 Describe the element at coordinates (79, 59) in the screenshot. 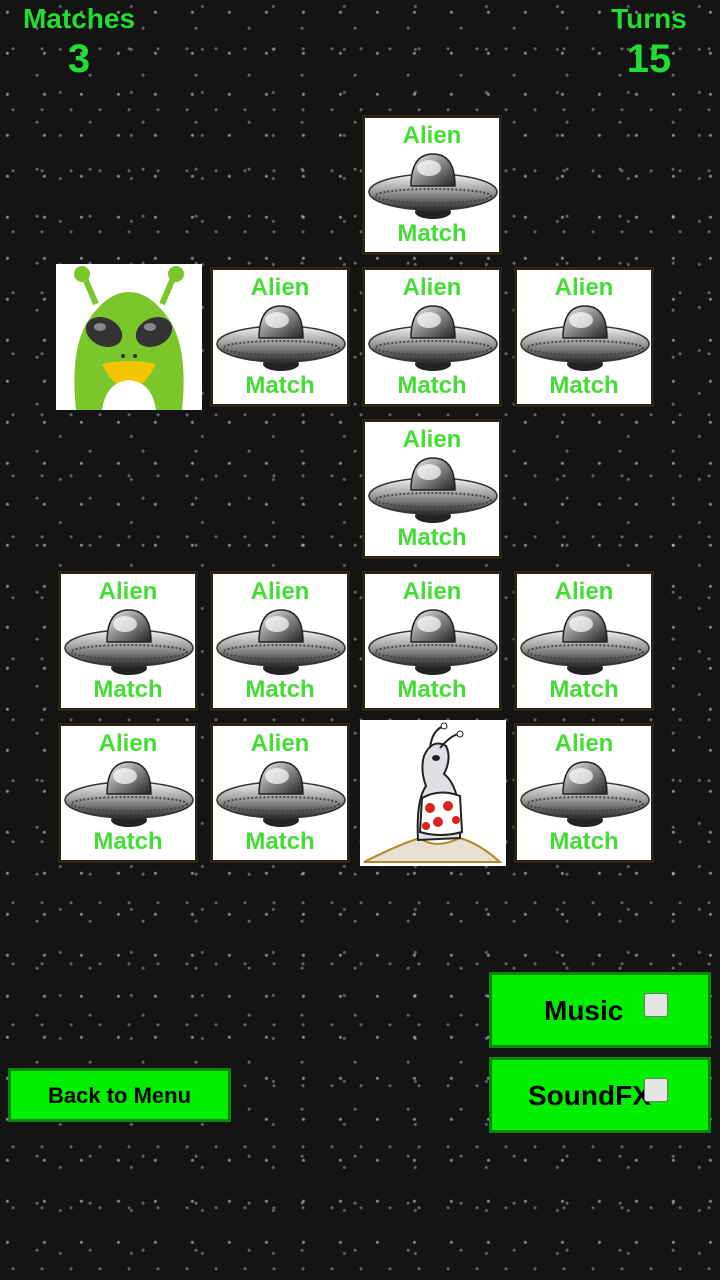

I see `matches-value: 3` at that location.